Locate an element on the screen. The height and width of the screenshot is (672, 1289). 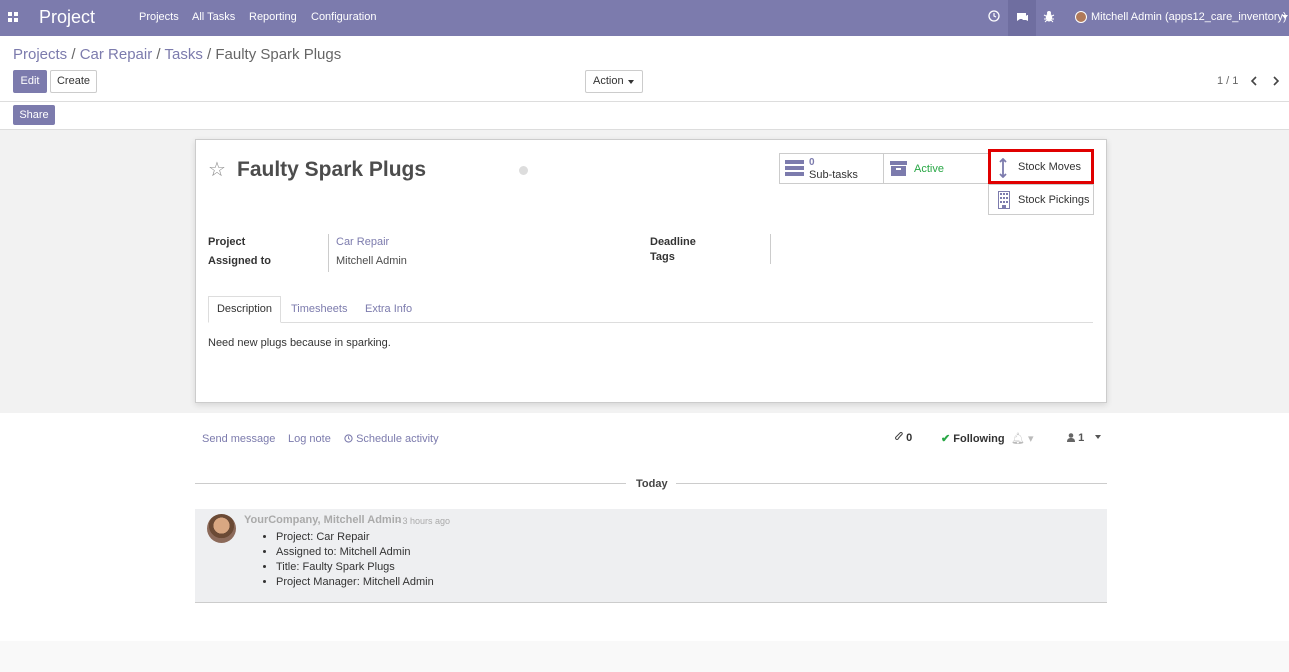
menu-reporting: Reporting is located at coordinates (273, 17).